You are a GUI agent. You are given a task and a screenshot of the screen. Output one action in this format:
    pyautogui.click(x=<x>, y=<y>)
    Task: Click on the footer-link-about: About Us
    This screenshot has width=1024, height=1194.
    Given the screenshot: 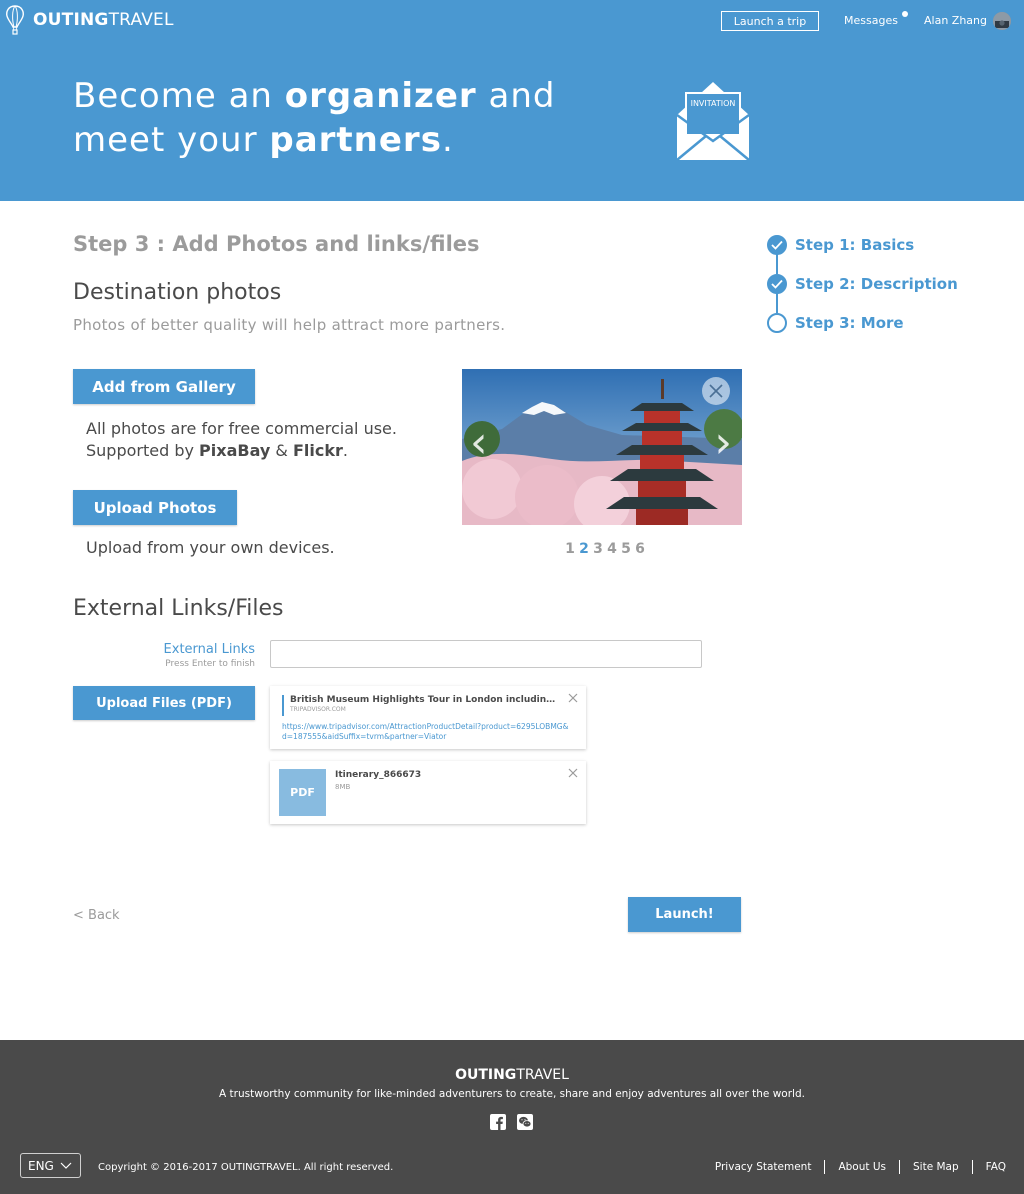 What is the action you would take?
    pyautogui.click(x=862, y=1167)
    